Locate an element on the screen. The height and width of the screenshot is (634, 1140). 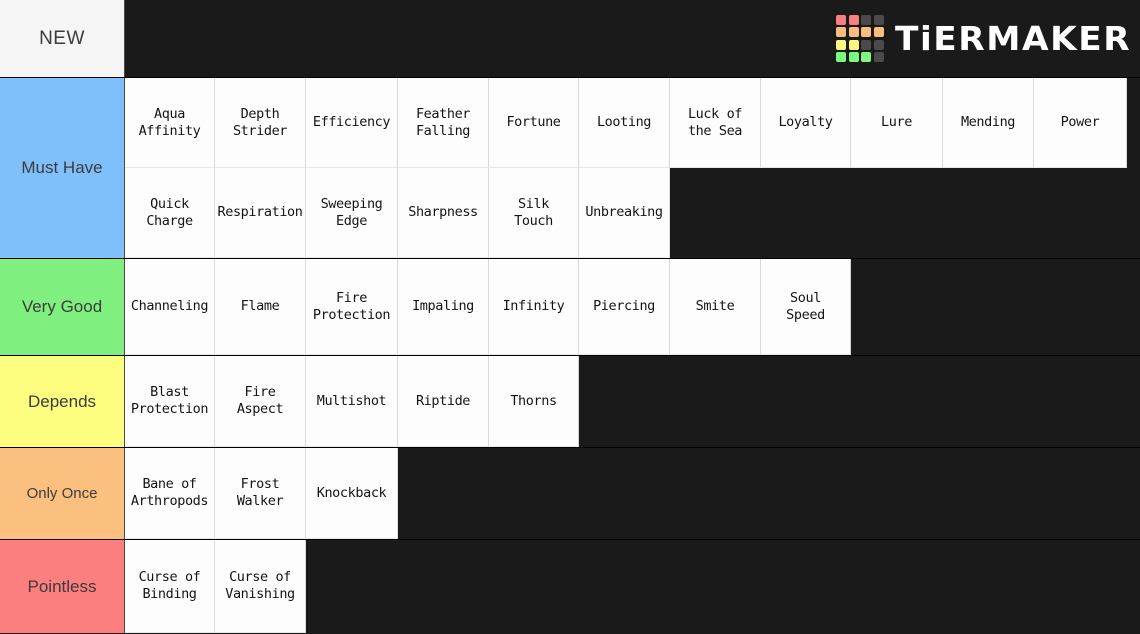
tier-item: Impaling is located at coordinates (443, 307).